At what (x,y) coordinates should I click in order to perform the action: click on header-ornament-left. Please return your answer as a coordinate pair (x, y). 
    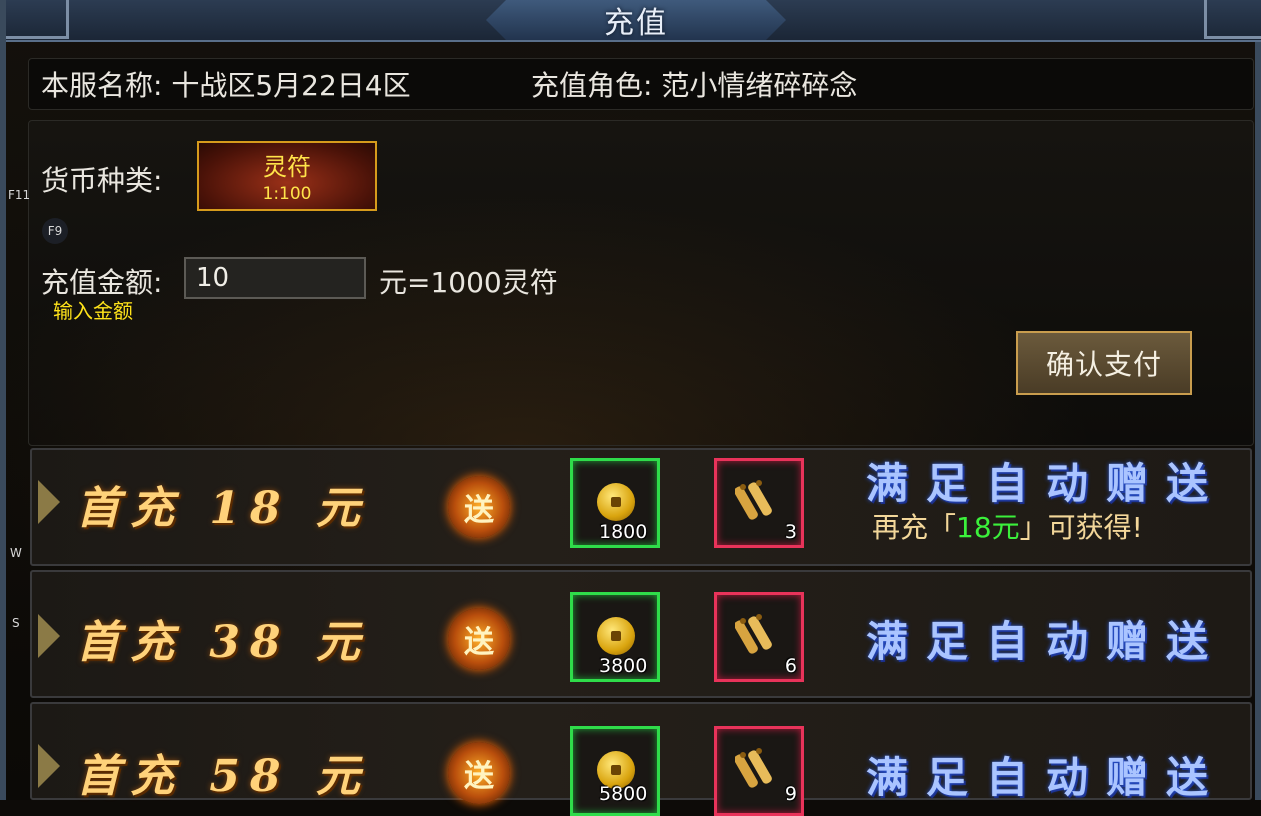
    Looking at the image, I should click on (37, 19).